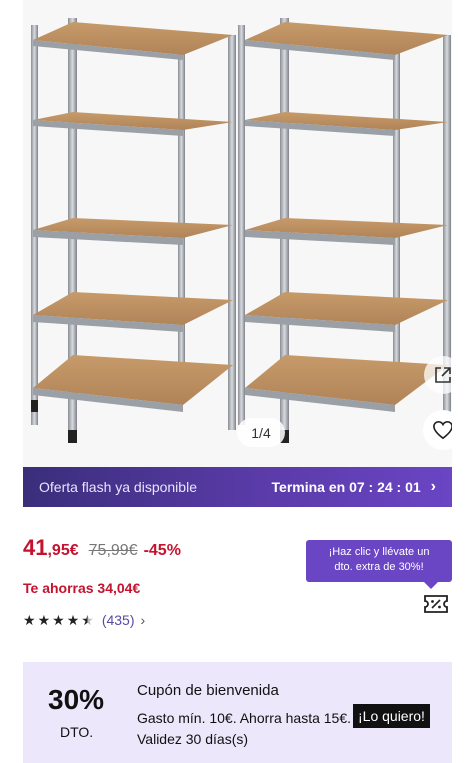  I want to click on coupon-percent: 30%, so click(76, 699).